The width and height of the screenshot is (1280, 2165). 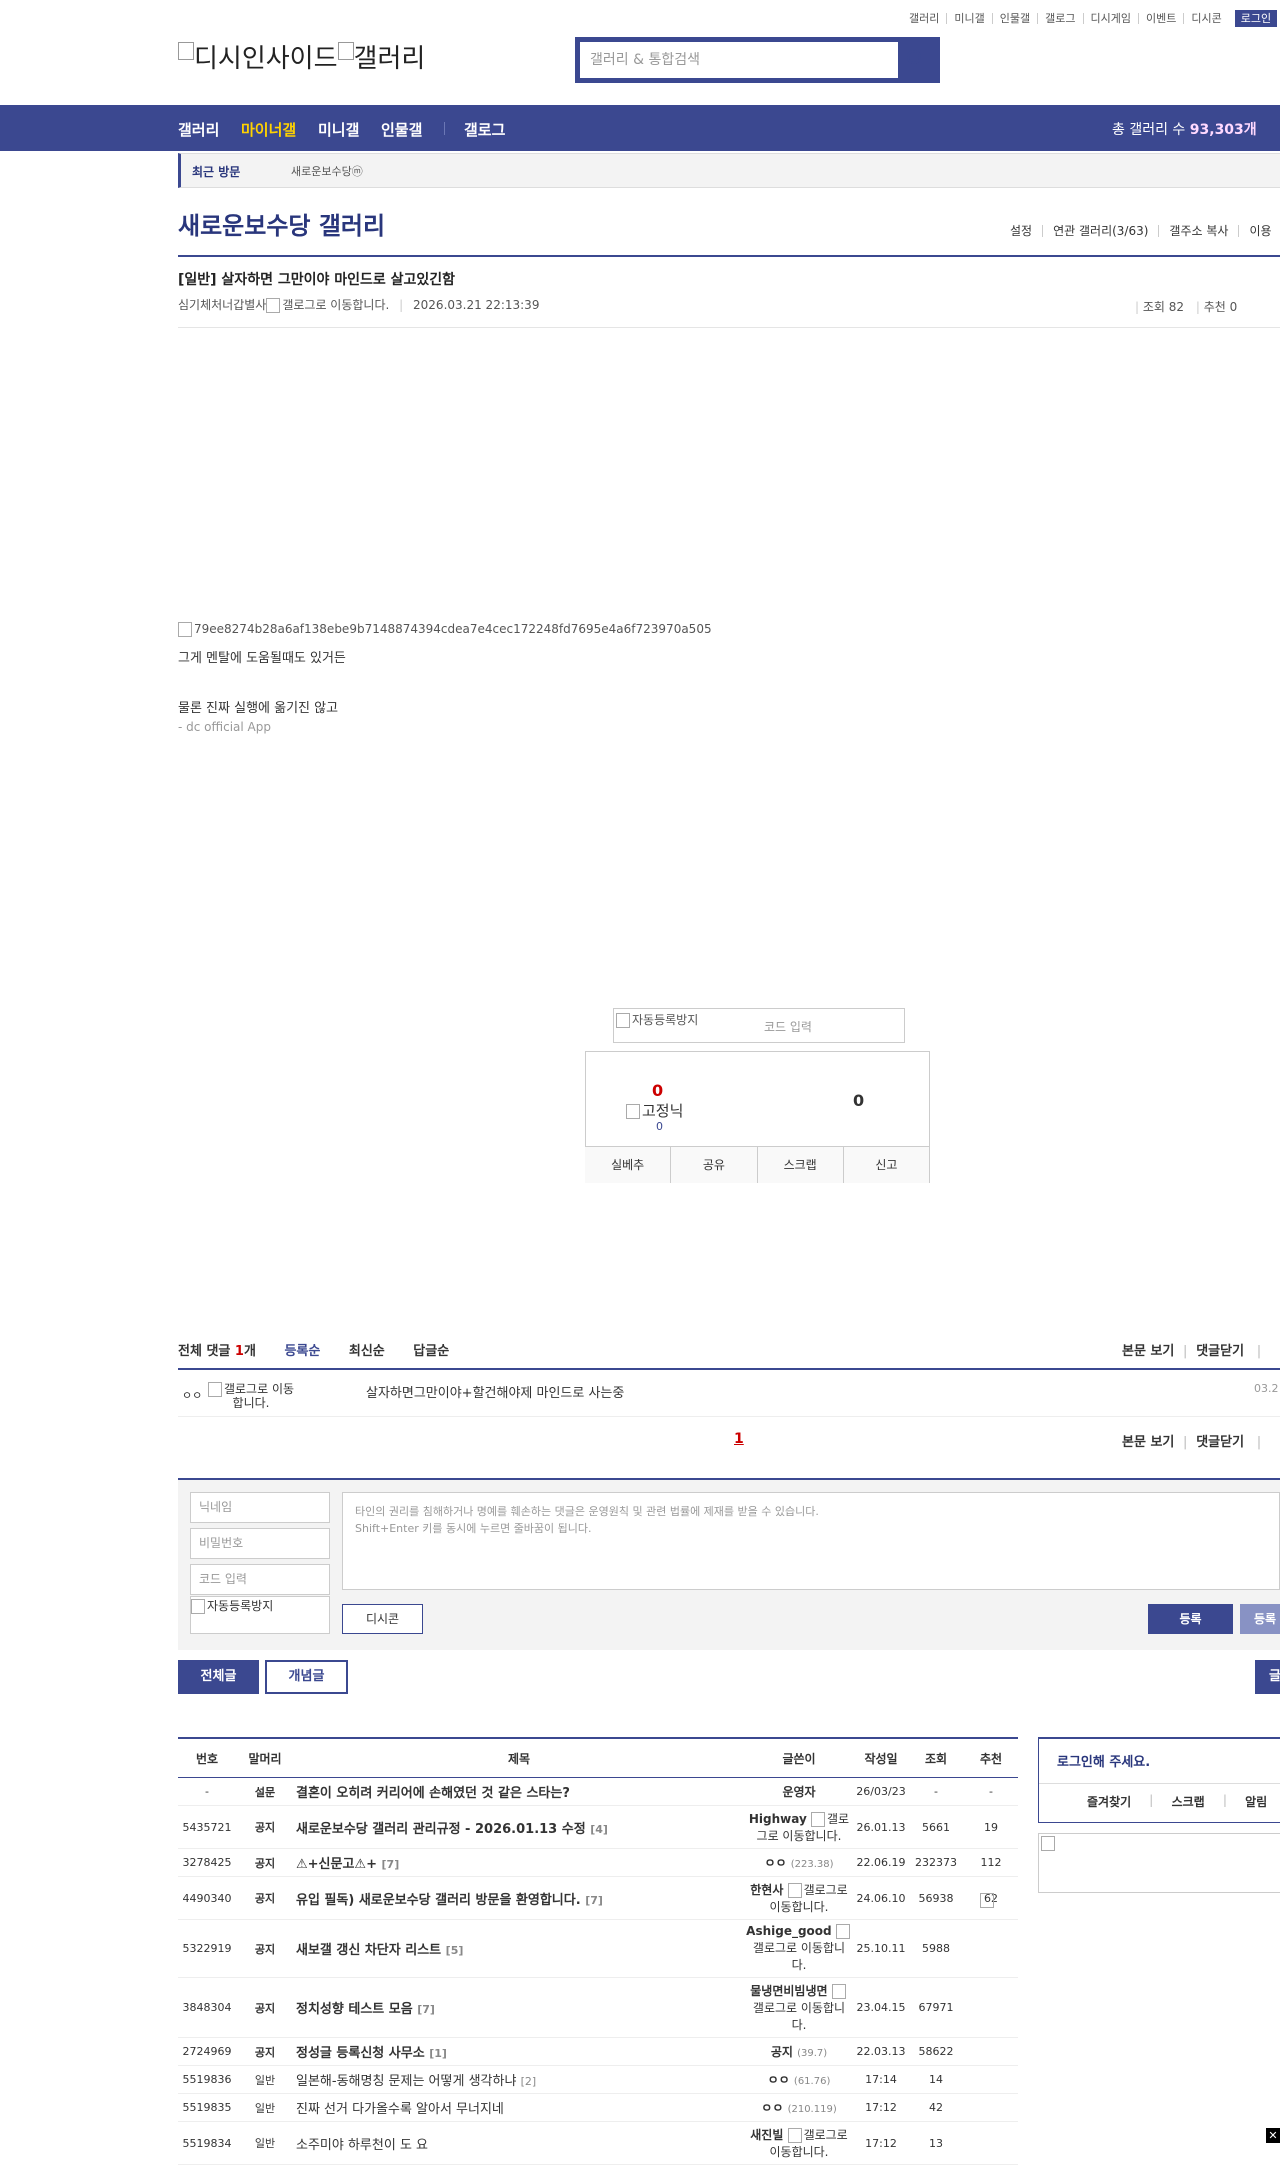 I want to click on util-link-dcgame: 디시게임, so click(x=1110, y=18).